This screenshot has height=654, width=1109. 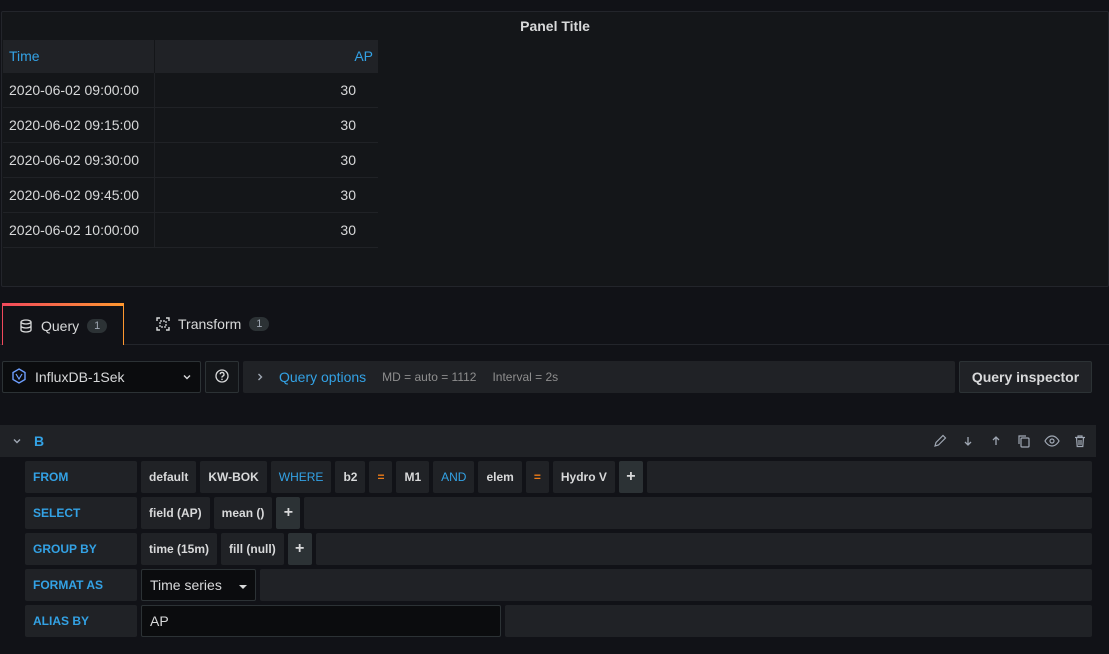 What do you see at coordinates (190, 195) in the screenshot?
I see `table-row: 2020-06-02 09:45:00 30` at bounding box center [190, 195].